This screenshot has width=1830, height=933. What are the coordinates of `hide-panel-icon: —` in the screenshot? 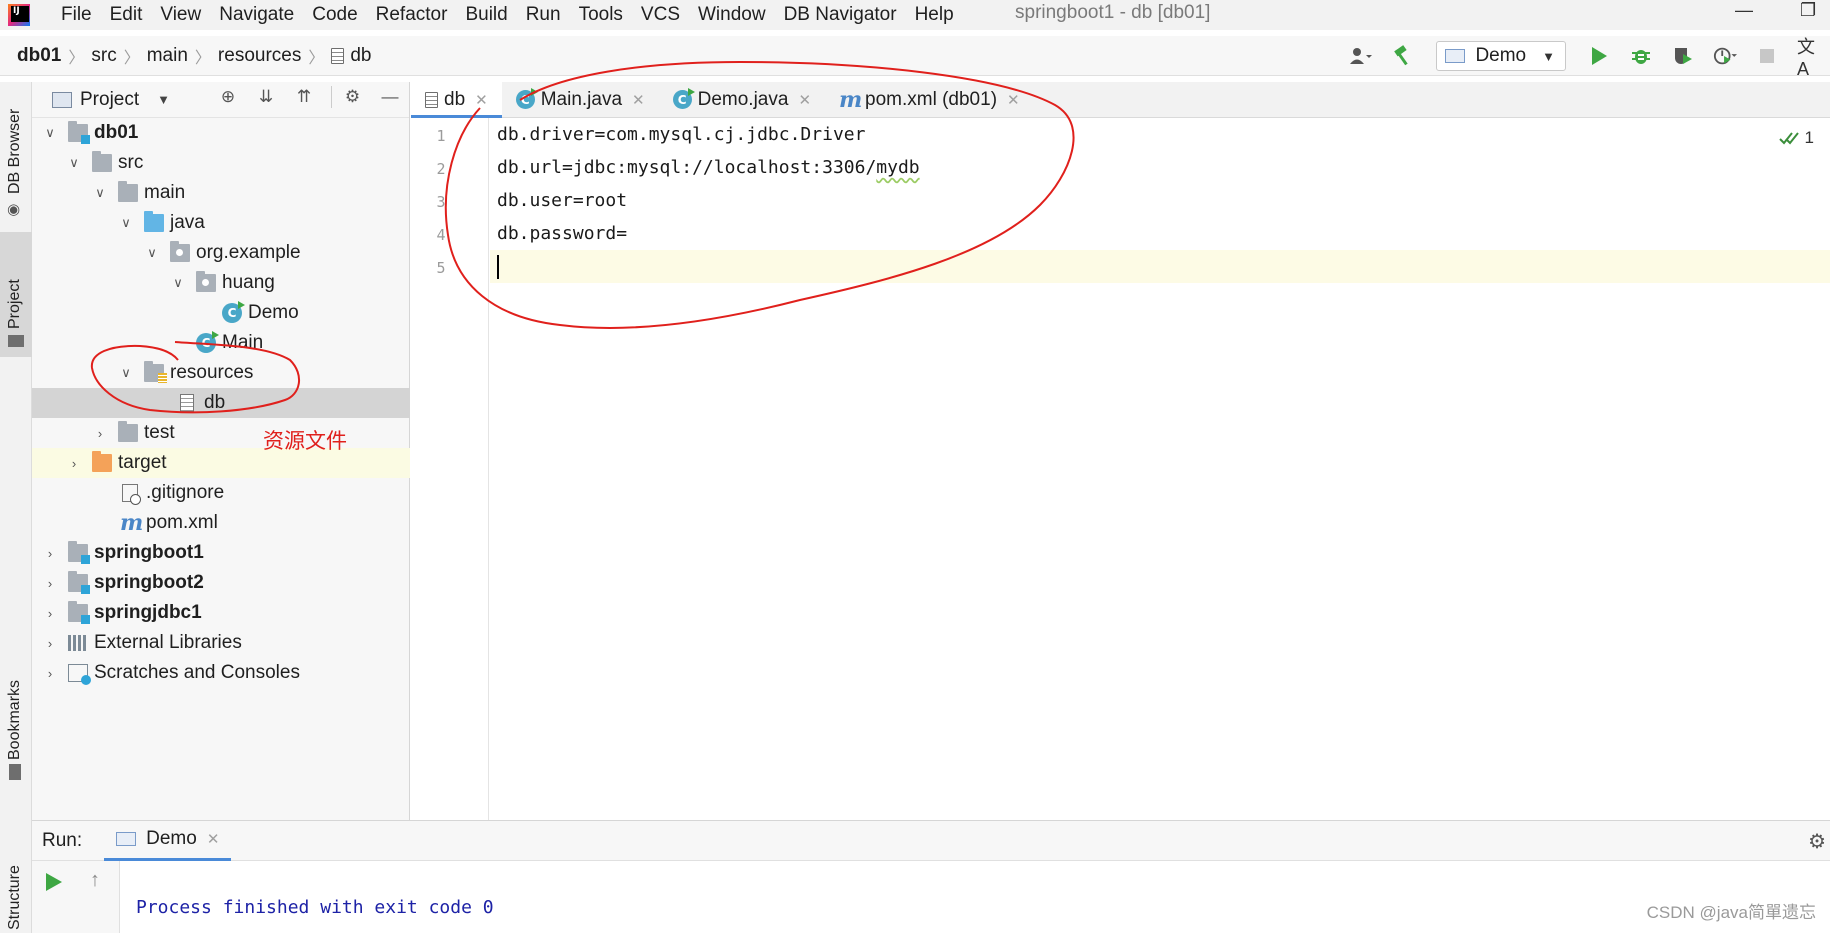 It's located at (390, 97).